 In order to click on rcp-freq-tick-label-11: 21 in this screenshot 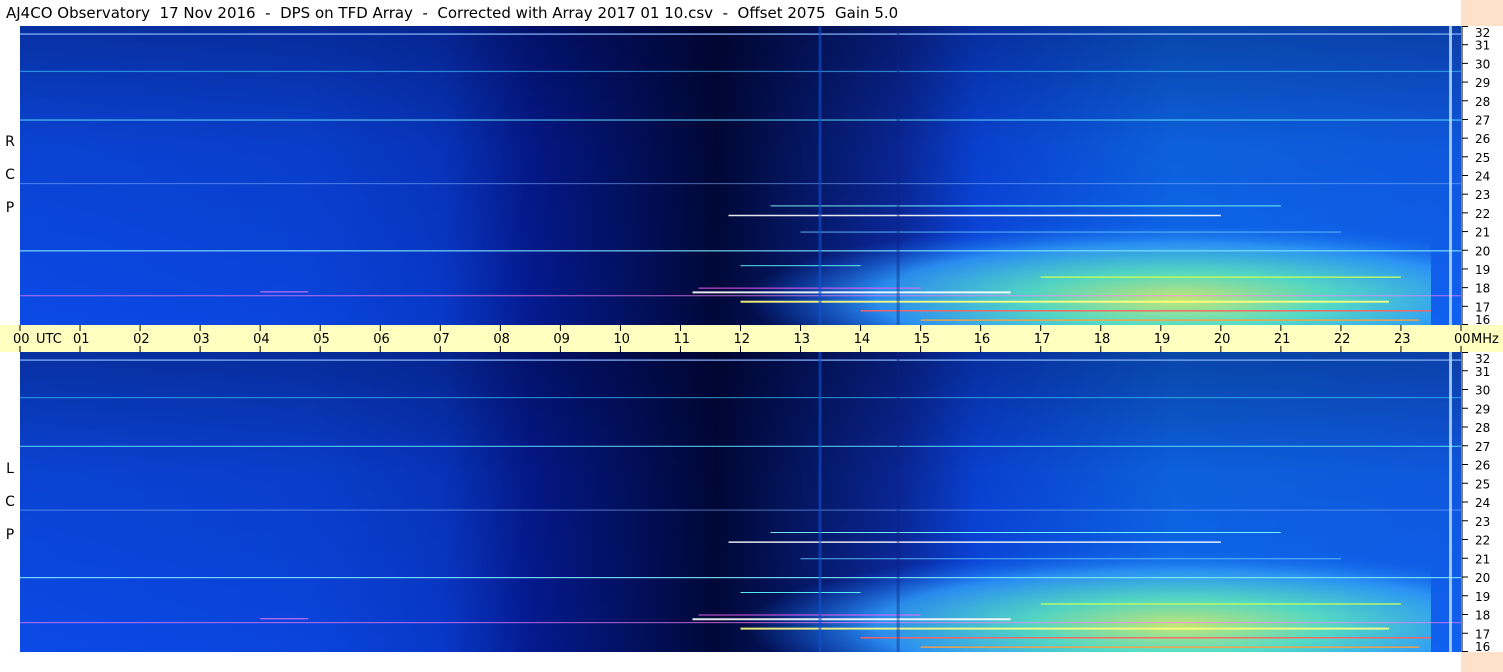, I will do `click(1482, 233)`.